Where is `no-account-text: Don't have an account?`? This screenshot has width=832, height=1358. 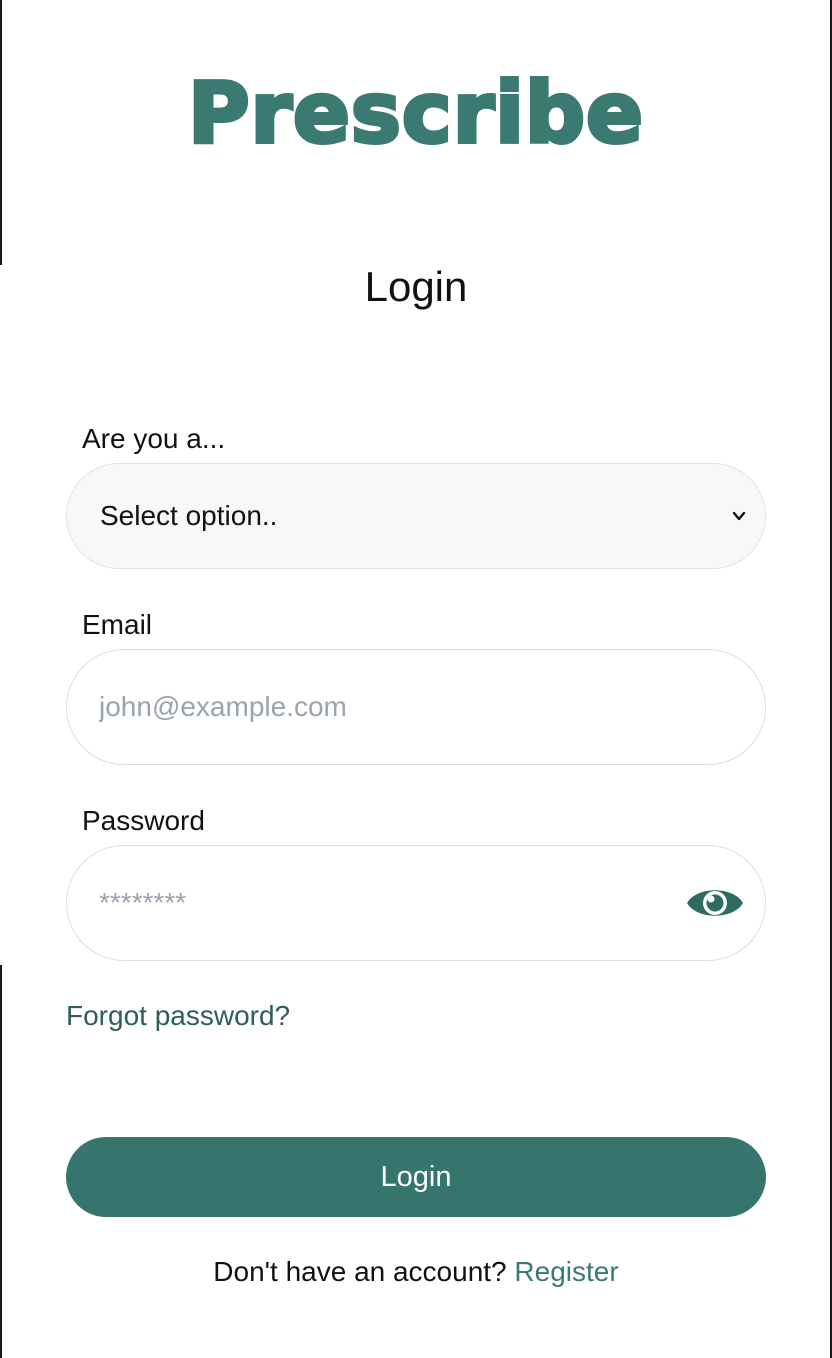
no-account-text: Don't have an account? is located at coordinates (360, 1271).